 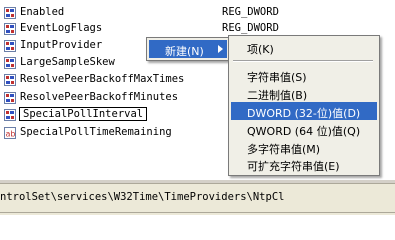 I want to click on value-name: ResolvePeerBackoffMaxTimes, so click(x=102, y=79).